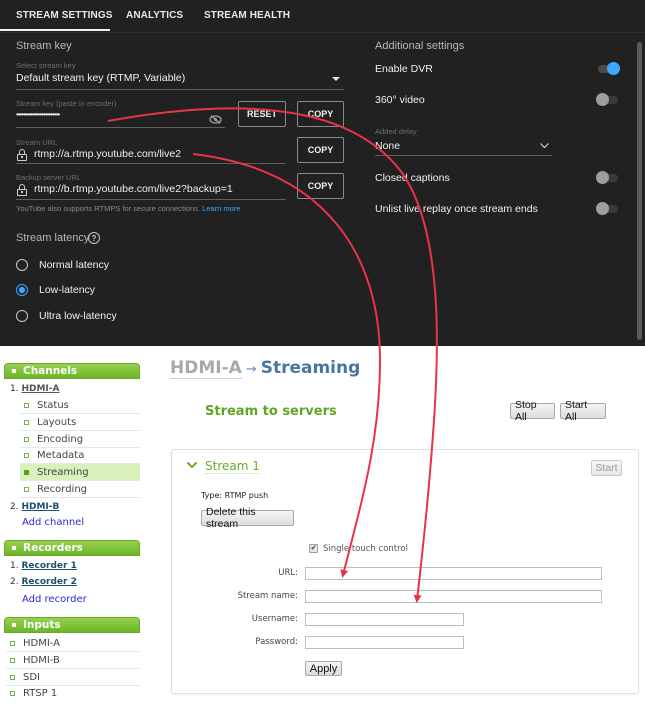  I want to click on add-recorder-link: Add recorder, so click(54, 599).